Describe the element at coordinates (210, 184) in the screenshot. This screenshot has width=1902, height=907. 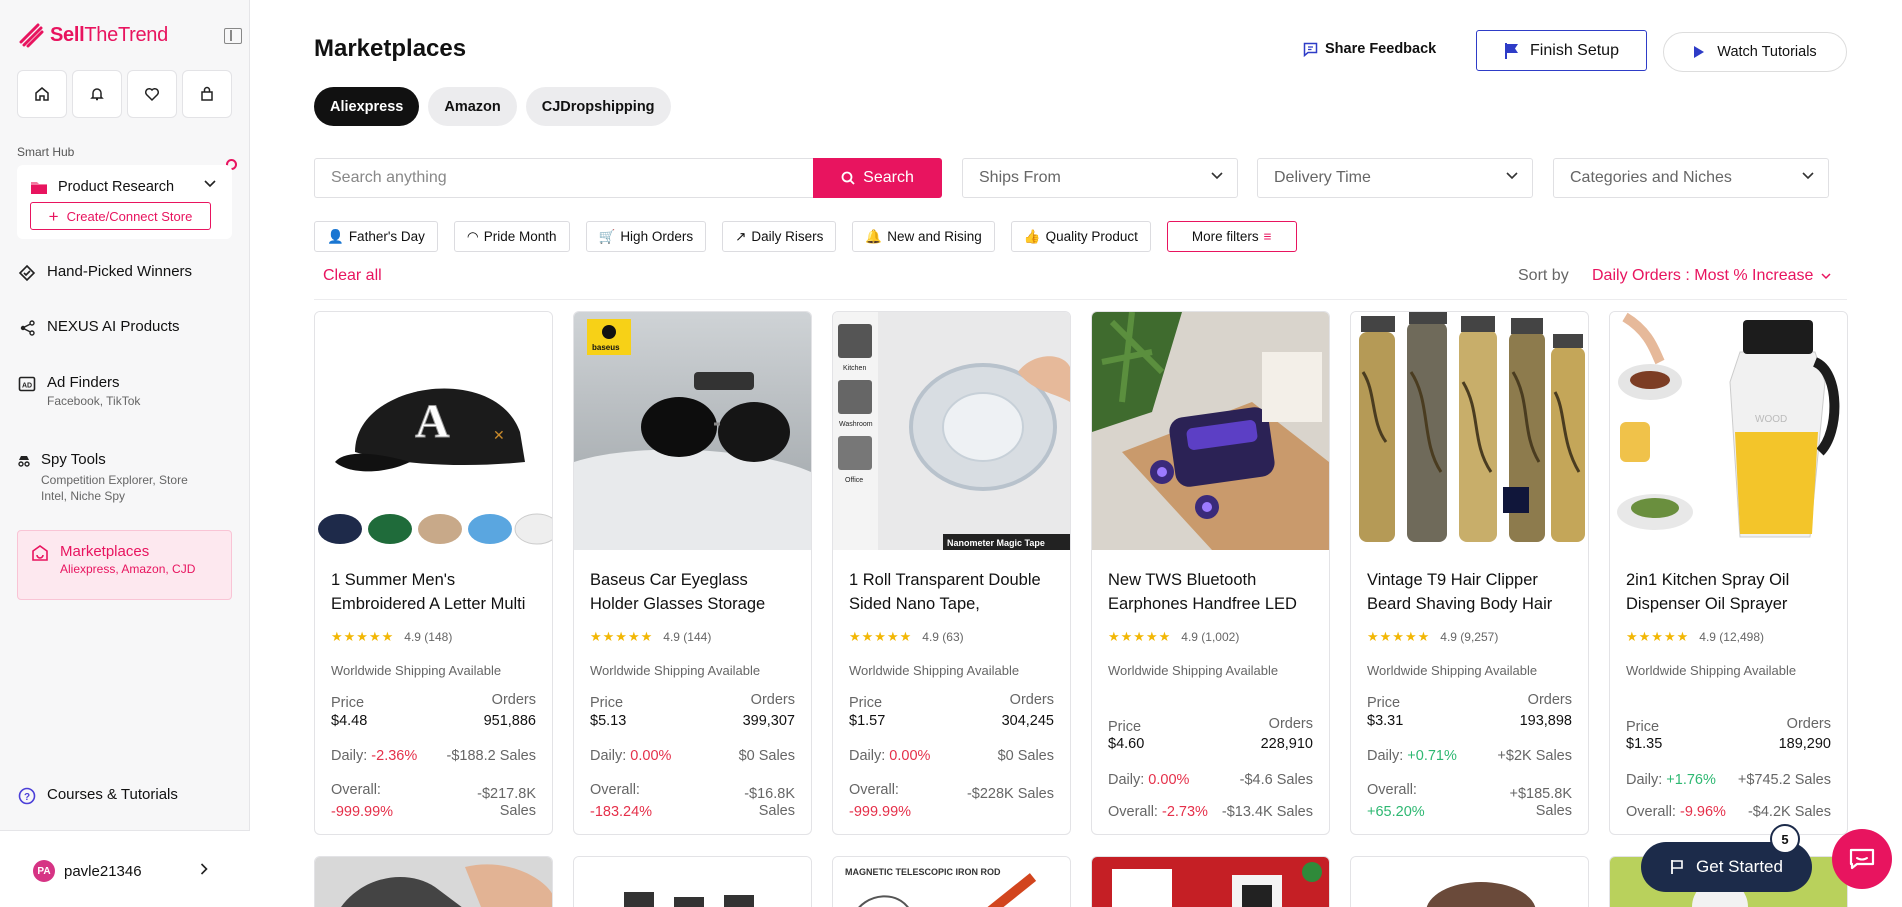
I see `chevron-down-icon` at that location.